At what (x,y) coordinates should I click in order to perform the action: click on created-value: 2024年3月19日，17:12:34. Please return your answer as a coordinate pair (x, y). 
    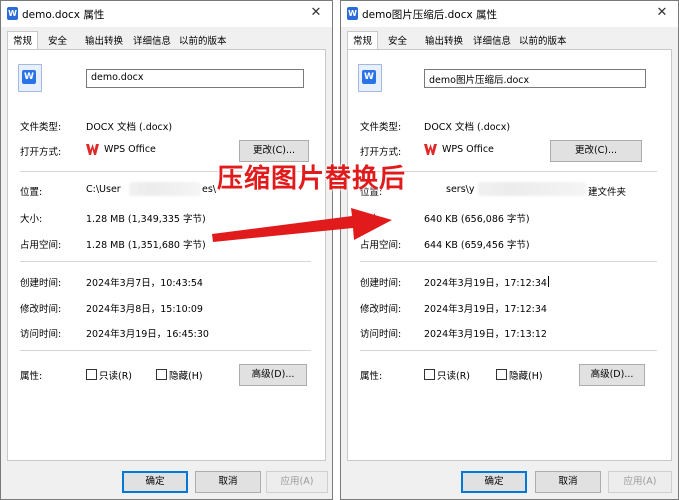
    Looking at the image, I should click on (486, 282).